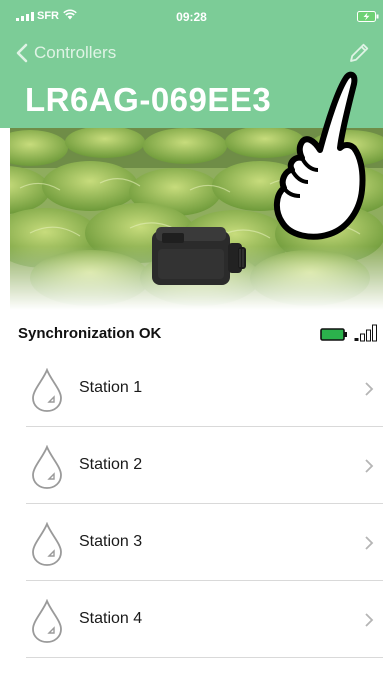  Describe the element at coordinates (333, 334) in the screenshot. I see `battery-level-icon` at that location.